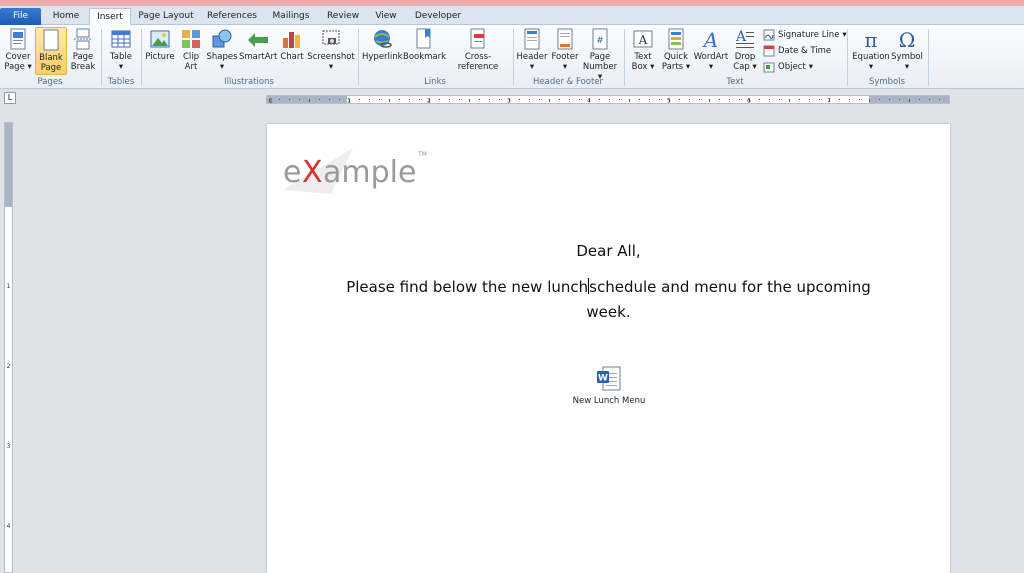 The height and width of the screenshot is (573, 1024). Describe the element at coordinates (609, 401) in the screenshot. I see `embedded-document-label: New Lunch Menu` at that location.